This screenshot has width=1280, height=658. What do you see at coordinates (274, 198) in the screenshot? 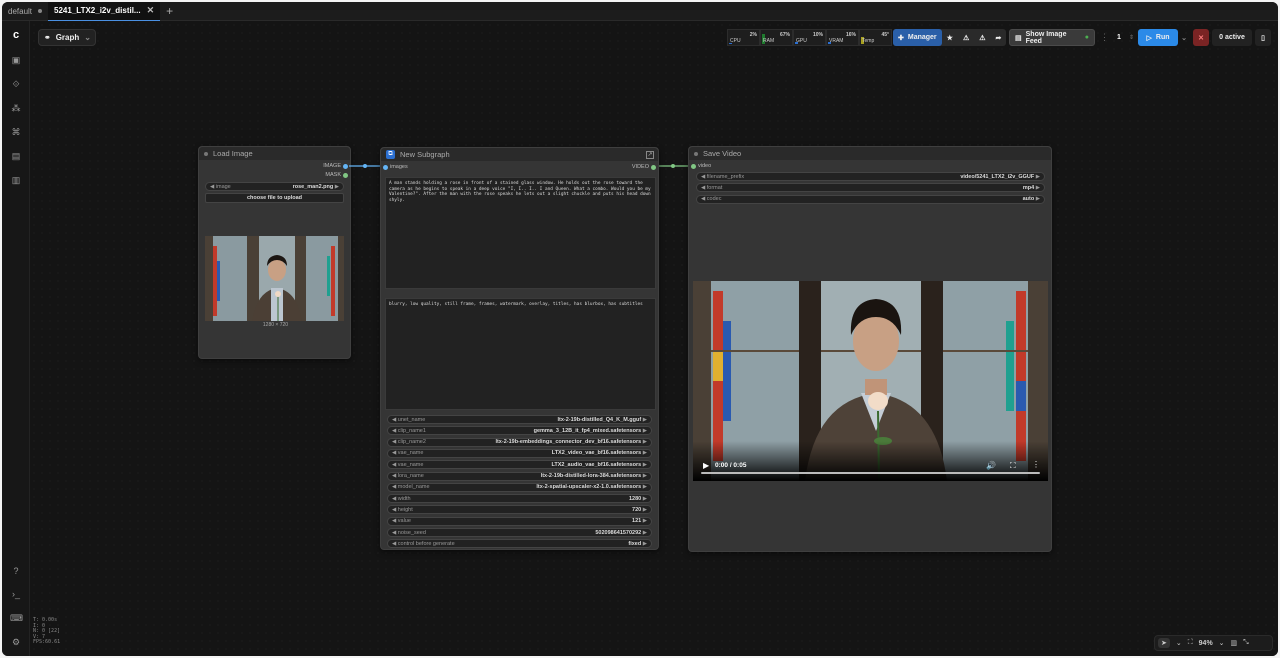
I see `upload-button: choose file to upload` at bounding box center [274, 198].